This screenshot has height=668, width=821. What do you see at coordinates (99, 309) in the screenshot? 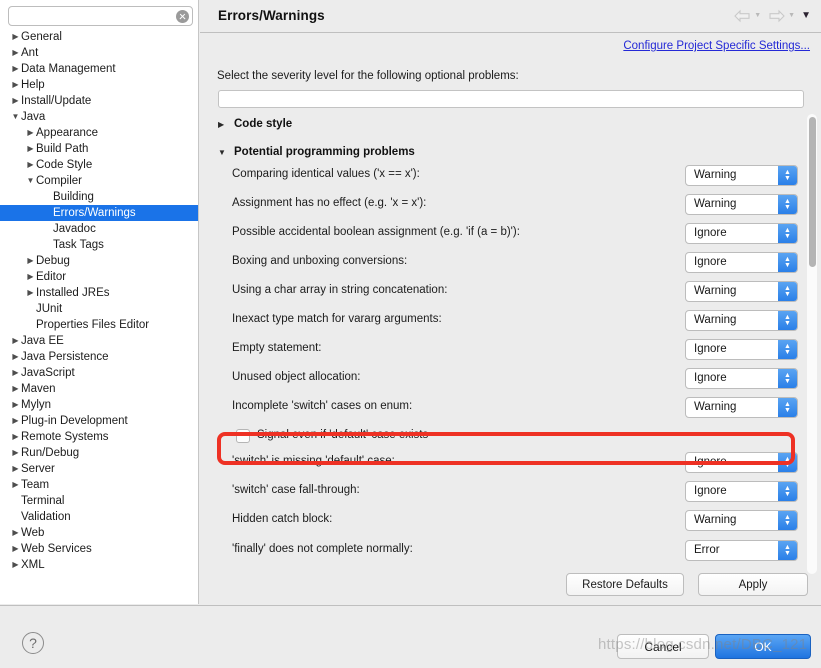
I see `sidebar-item-junit: JUnit` at bounding box center [99, 309].